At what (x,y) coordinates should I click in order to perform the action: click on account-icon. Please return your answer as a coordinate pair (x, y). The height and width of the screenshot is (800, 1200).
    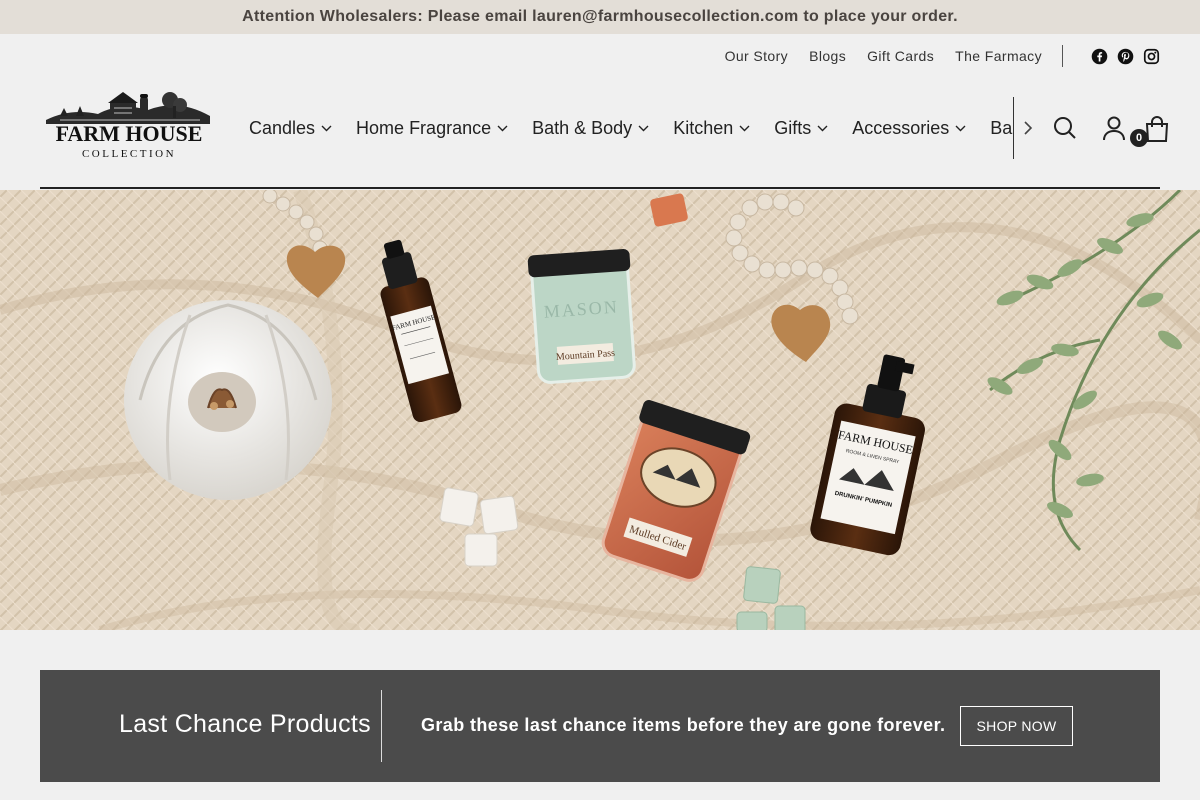
    Looking at the image, I should click on (1114, 128).